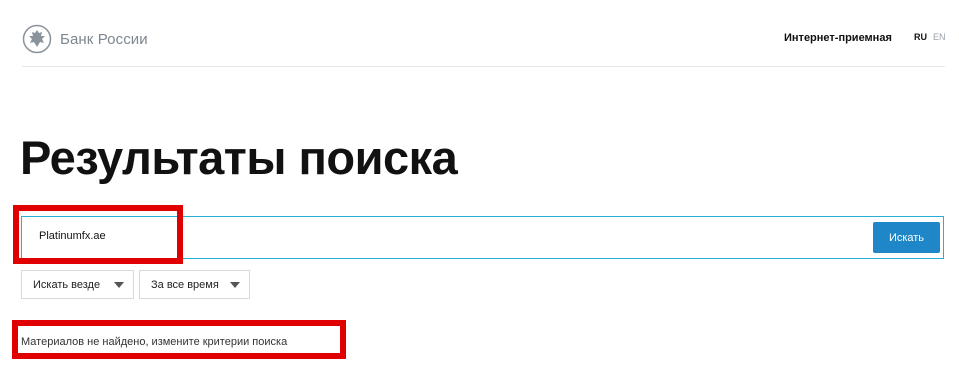 The height and width of the screenshot is (391, 959). I want to click on header-divider, so click(483, 66).